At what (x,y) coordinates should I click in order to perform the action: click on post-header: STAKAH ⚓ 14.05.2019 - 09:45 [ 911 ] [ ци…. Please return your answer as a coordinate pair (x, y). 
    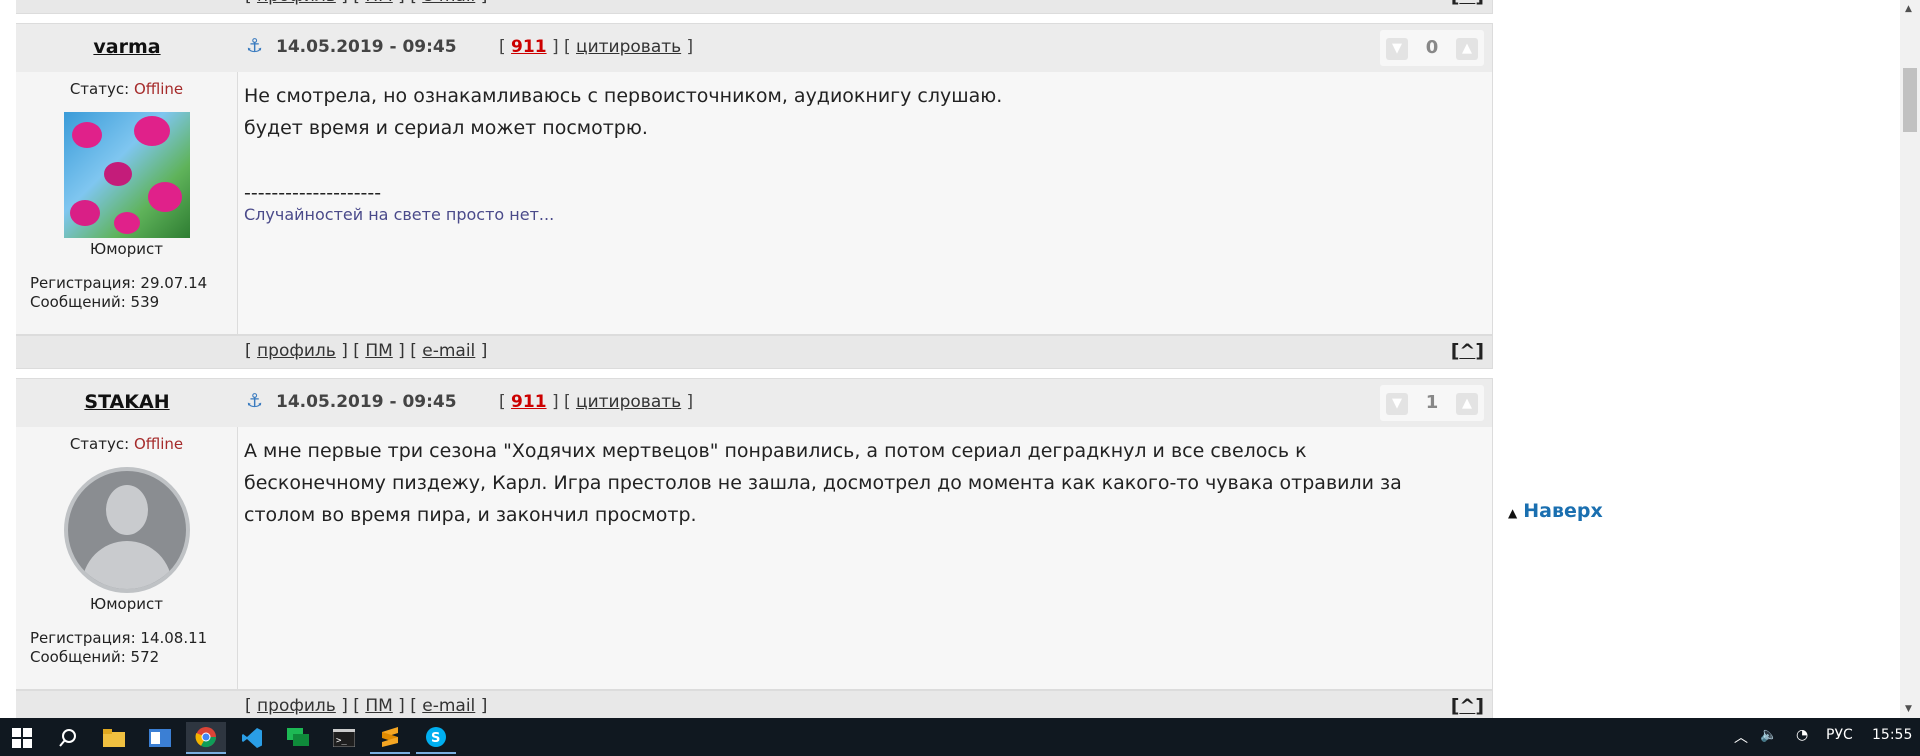
    Looking at the image, I should click on (754, 403).